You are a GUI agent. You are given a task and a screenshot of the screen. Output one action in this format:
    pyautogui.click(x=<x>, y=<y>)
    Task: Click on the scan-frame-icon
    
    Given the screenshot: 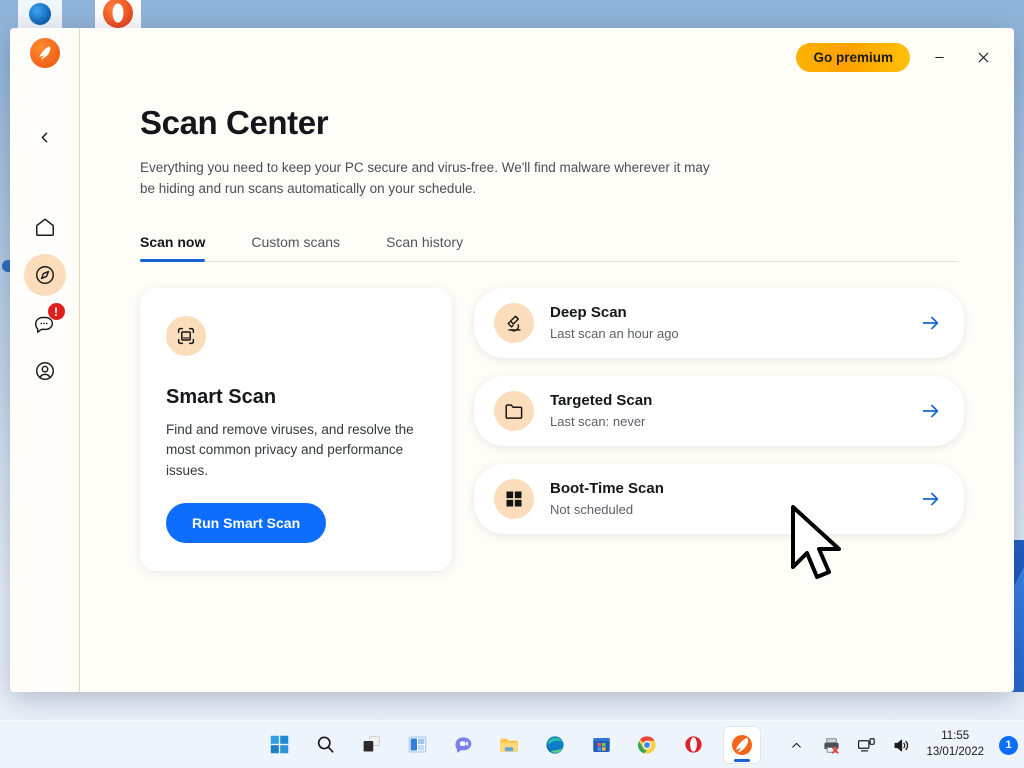 What is the action you would take?
    pyautogui.click(x=186, y=335)
    